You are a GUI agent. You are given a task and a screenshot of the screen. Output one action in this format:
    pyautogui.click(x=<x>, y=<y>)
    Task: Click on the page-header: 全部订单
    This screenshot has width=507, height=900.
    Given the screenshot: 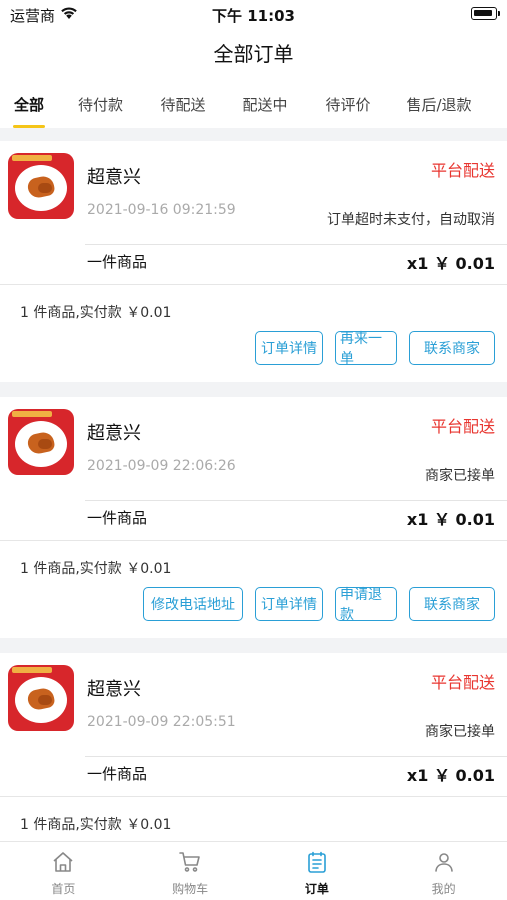 What is the action you would take?
    pyautogui.click(x=253, y=52)
    